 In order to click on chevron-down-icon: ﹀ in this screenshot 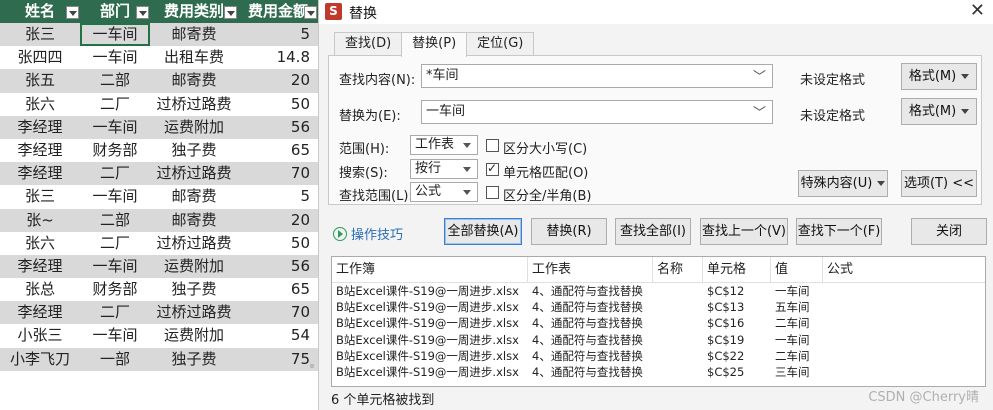, I will do `click(759, 114)`.